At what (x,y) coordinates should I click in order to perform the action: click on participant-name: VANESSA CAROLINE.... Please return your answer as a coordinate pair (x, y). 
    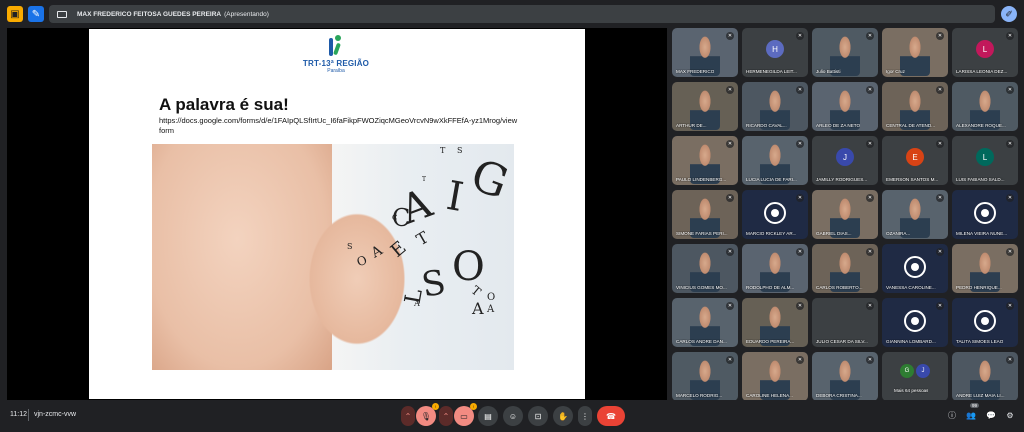
    Looking at the image, I should click on (911, 287).